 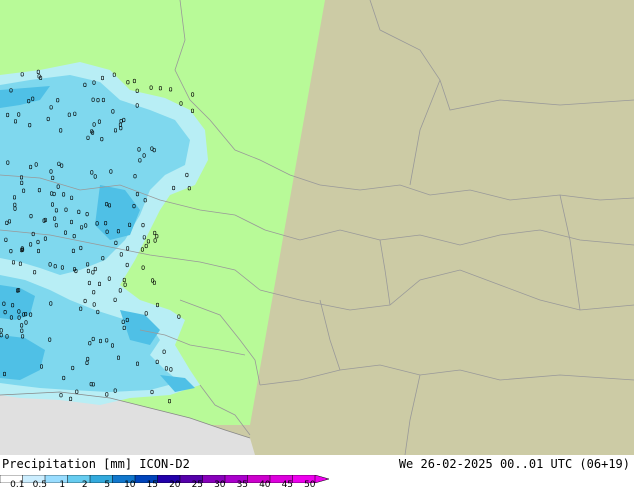 What do you see at coordinates (287, 485) in the screenshot?
I see `color-scale-label: 45` at bounding box center [287, 485].